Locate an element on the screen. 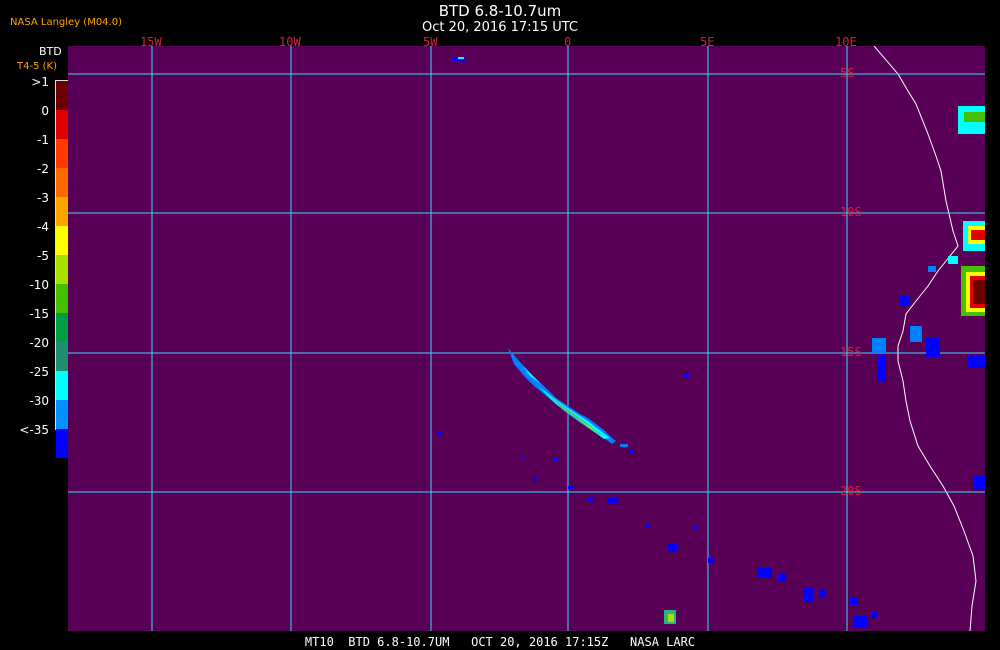  latitude-label: 5S is located at coordinates (847, 73).